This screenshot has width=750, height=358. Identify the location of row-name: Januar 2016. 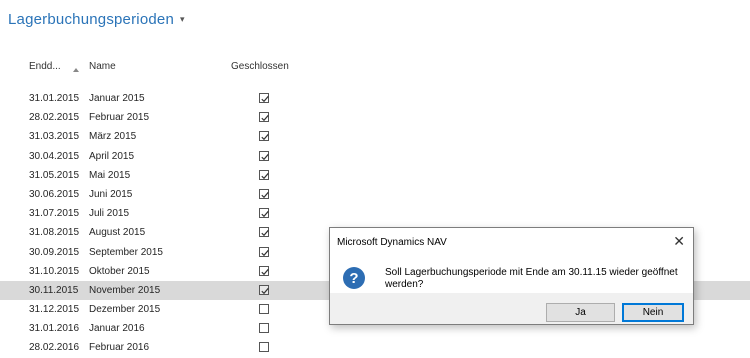
(117, 329).